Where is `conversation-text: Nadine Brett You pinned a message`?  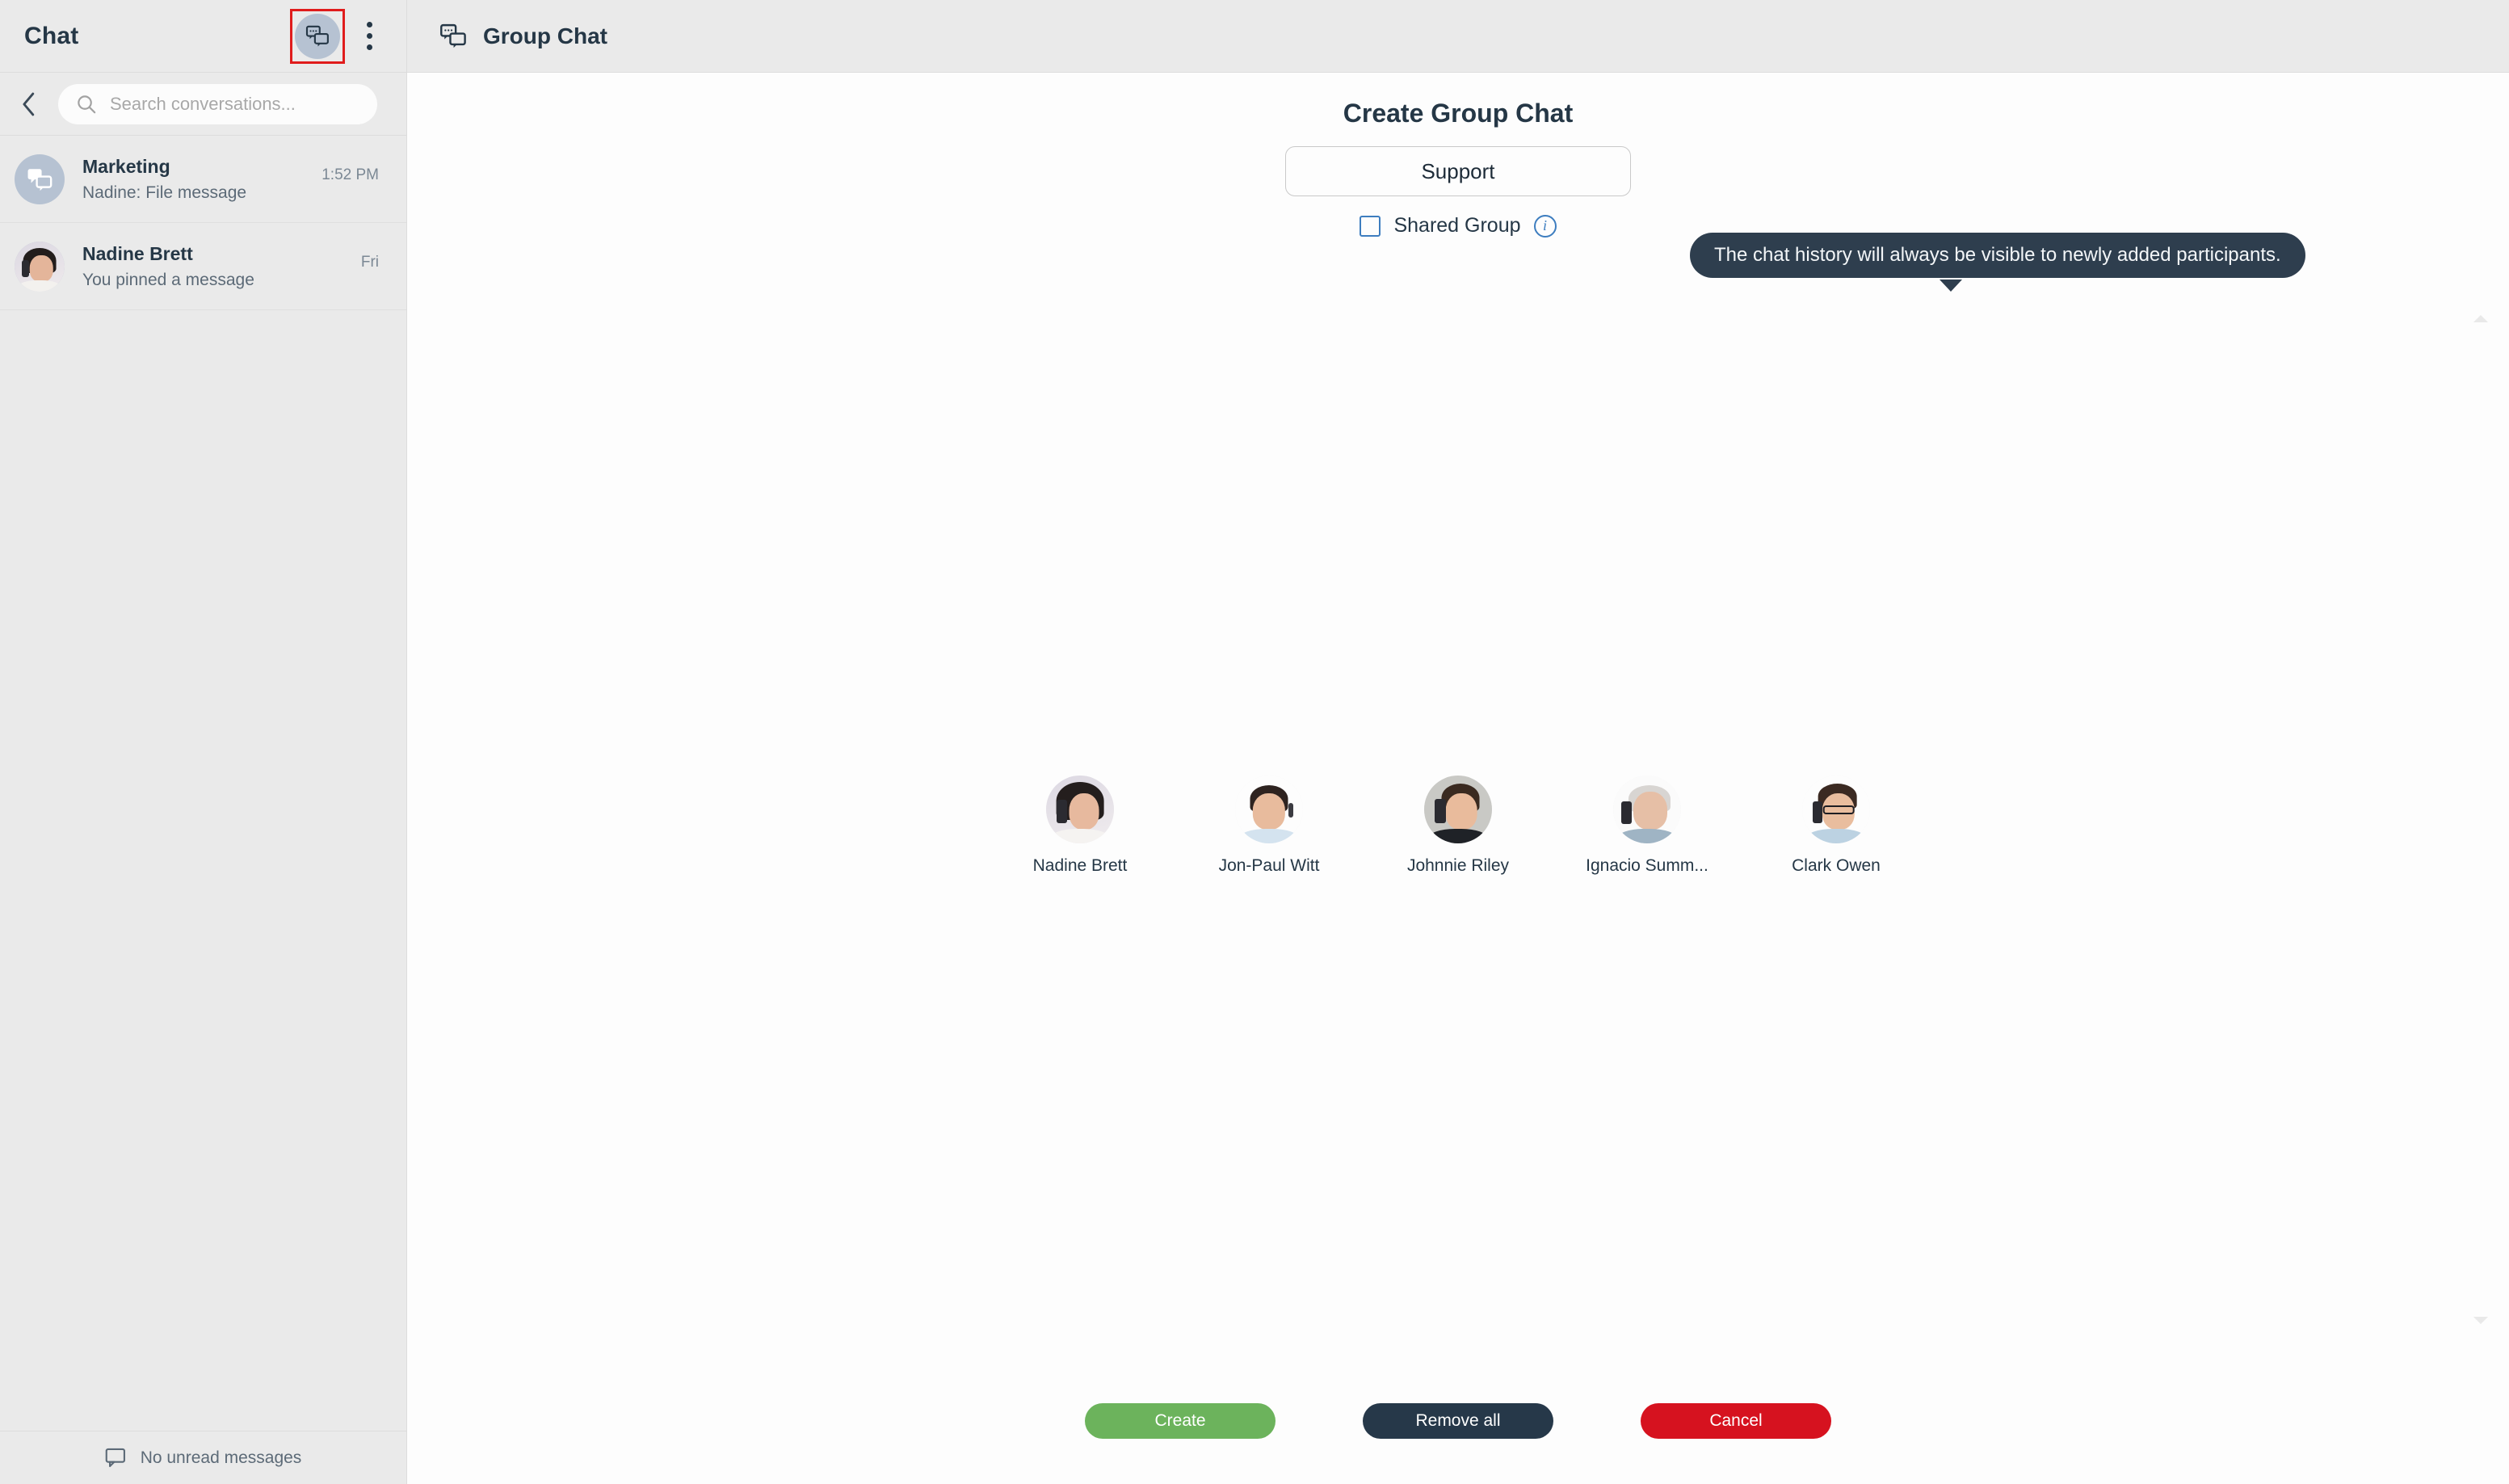
conversation-text: Nadine Brett You pinned a message is located at coordinates (221, 266).